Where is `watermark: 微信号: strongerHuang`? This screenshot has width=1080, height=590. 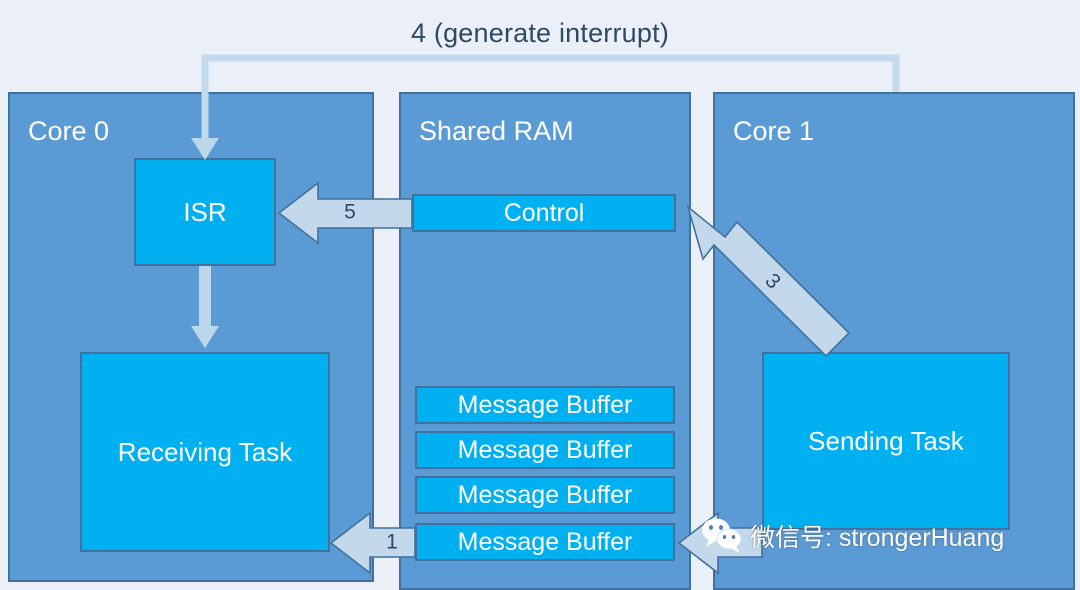
watermark: 微信号: strongerHuang is located at coordinates (852, 536).